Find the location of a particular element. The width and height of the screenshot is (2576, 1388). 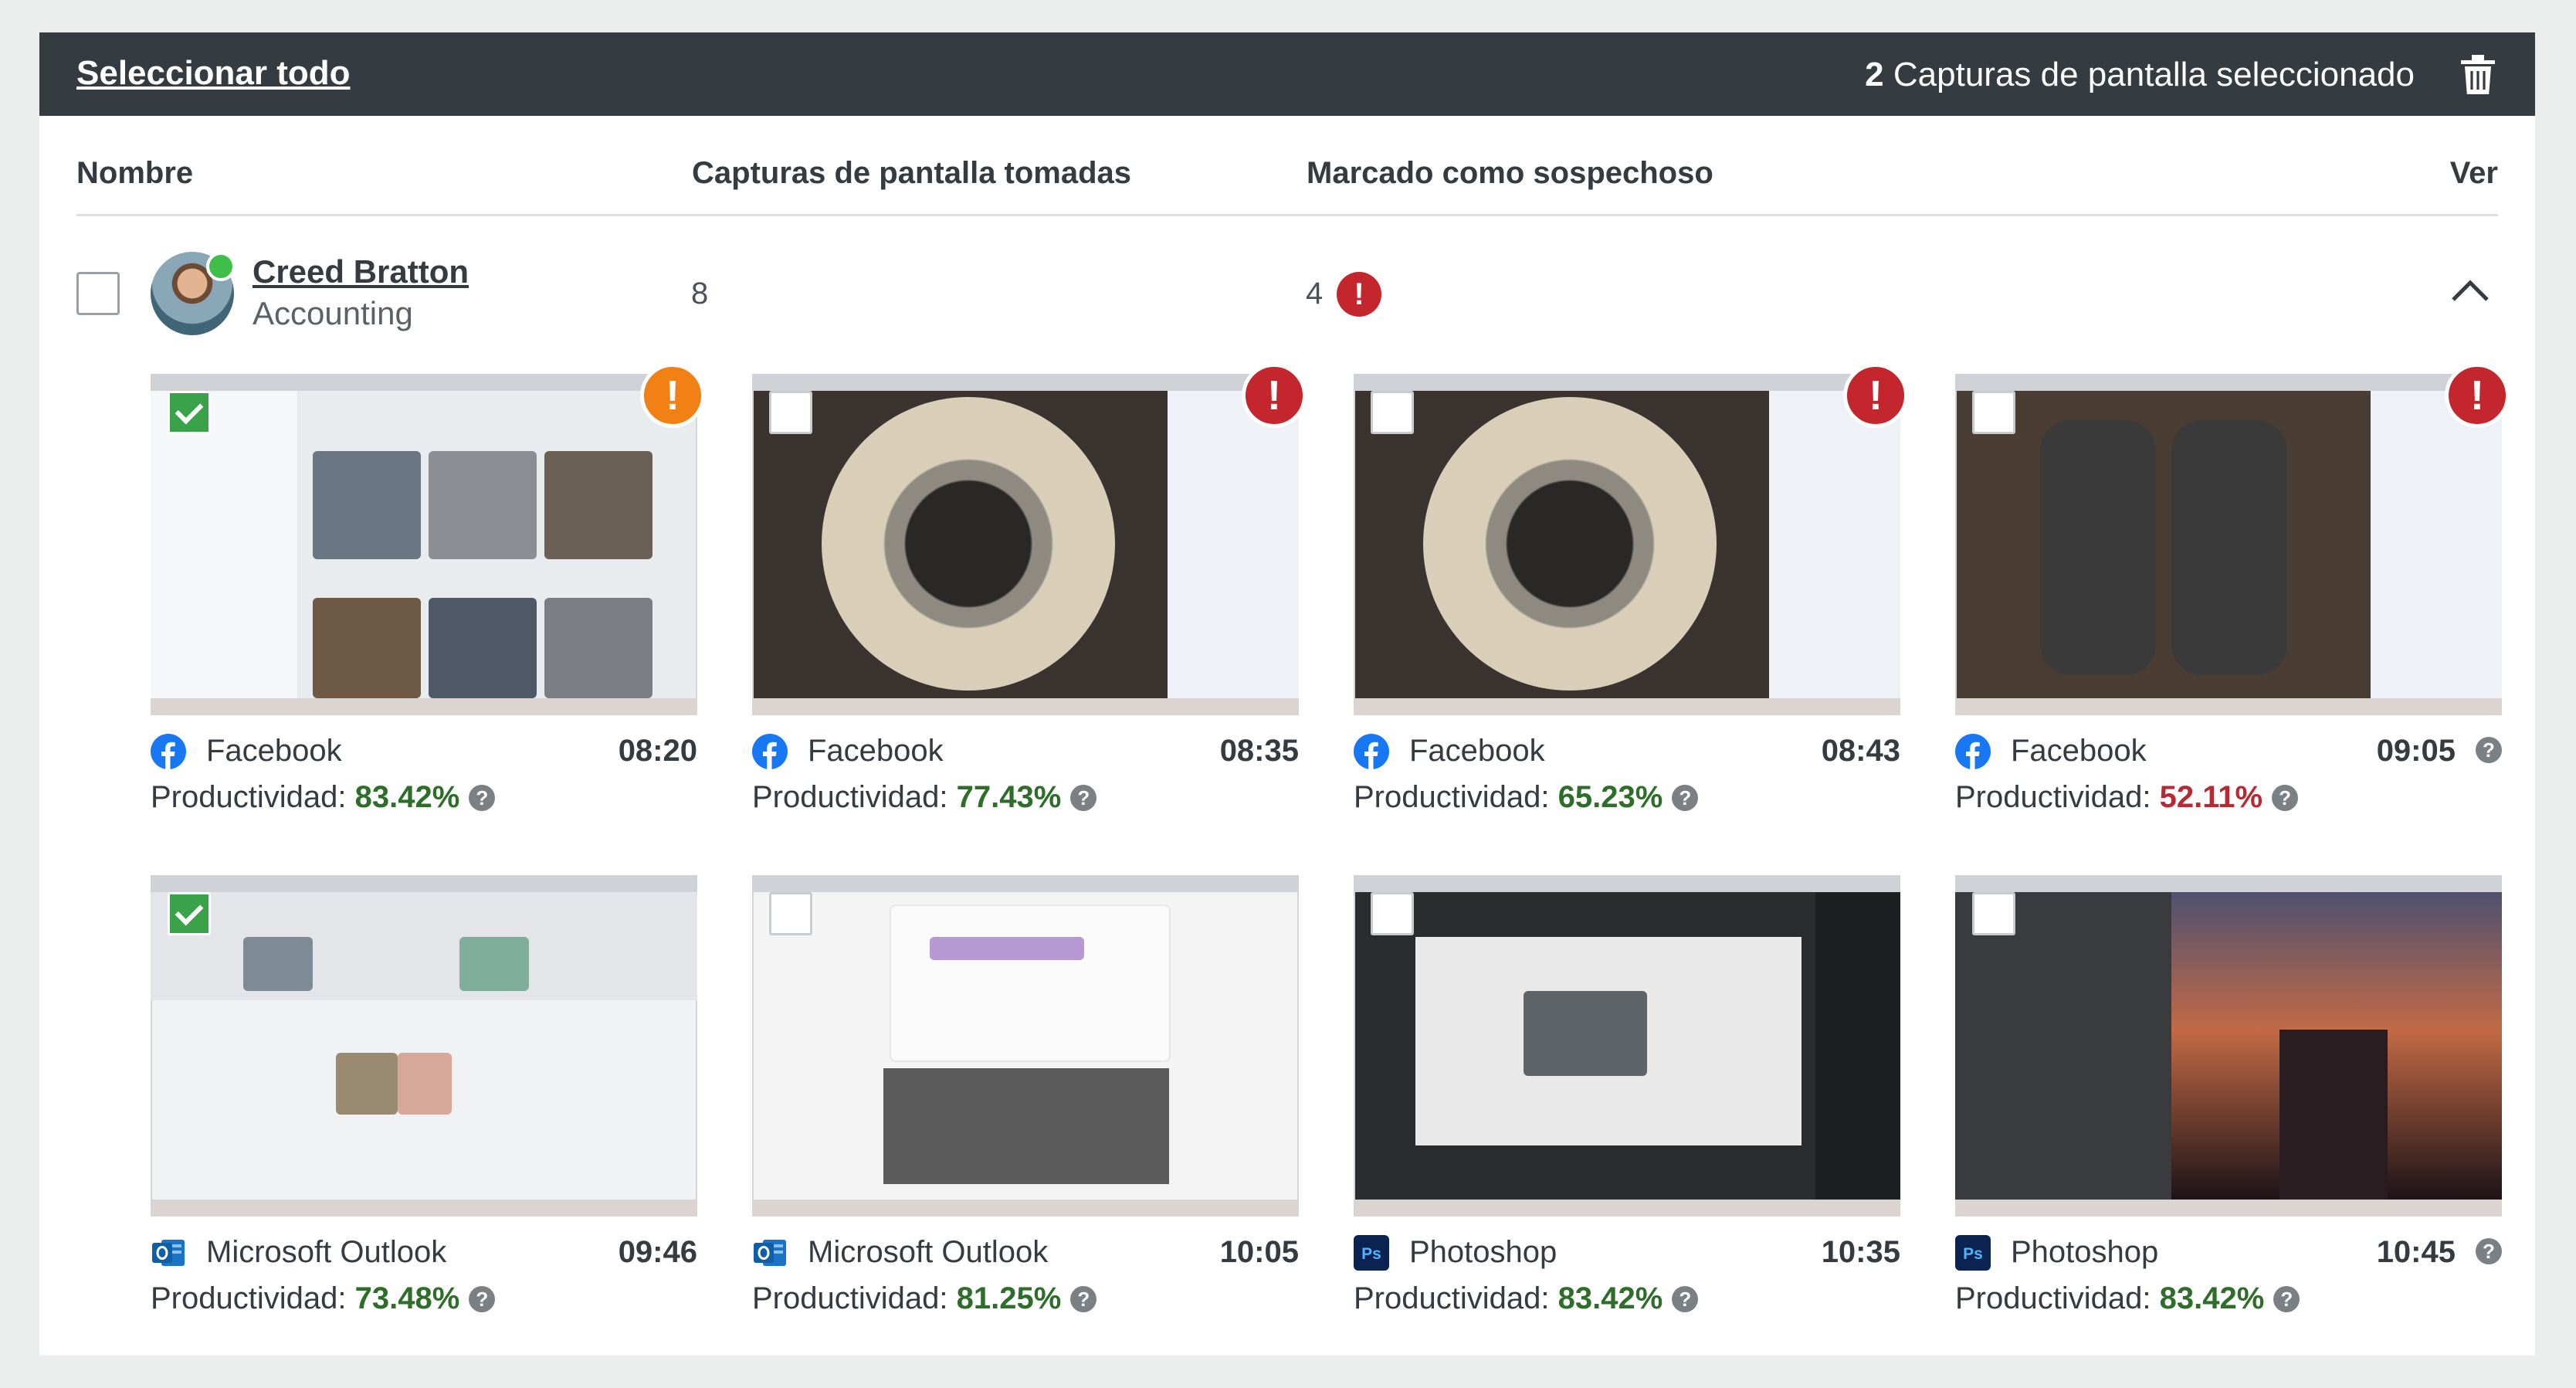

screenshot-card: ! Facebook 09:05? Productividad: 52.11%? is located at coordinates (2232, 588).